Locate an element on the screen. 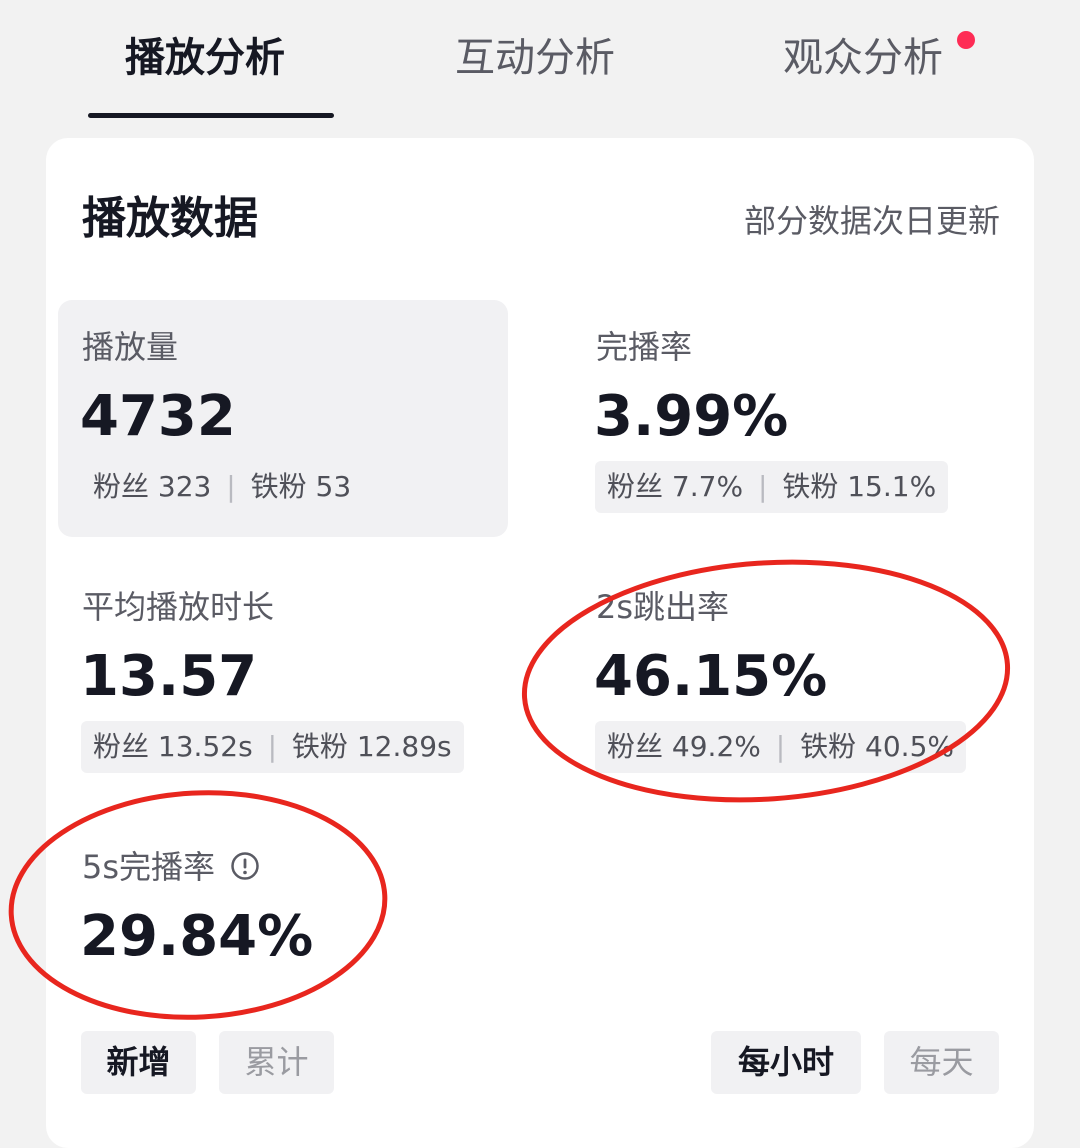 The height and width of the screenshot is (1148, 1080). metric-avg-duration-value: 13.57 is located at coordinates (169, 676).